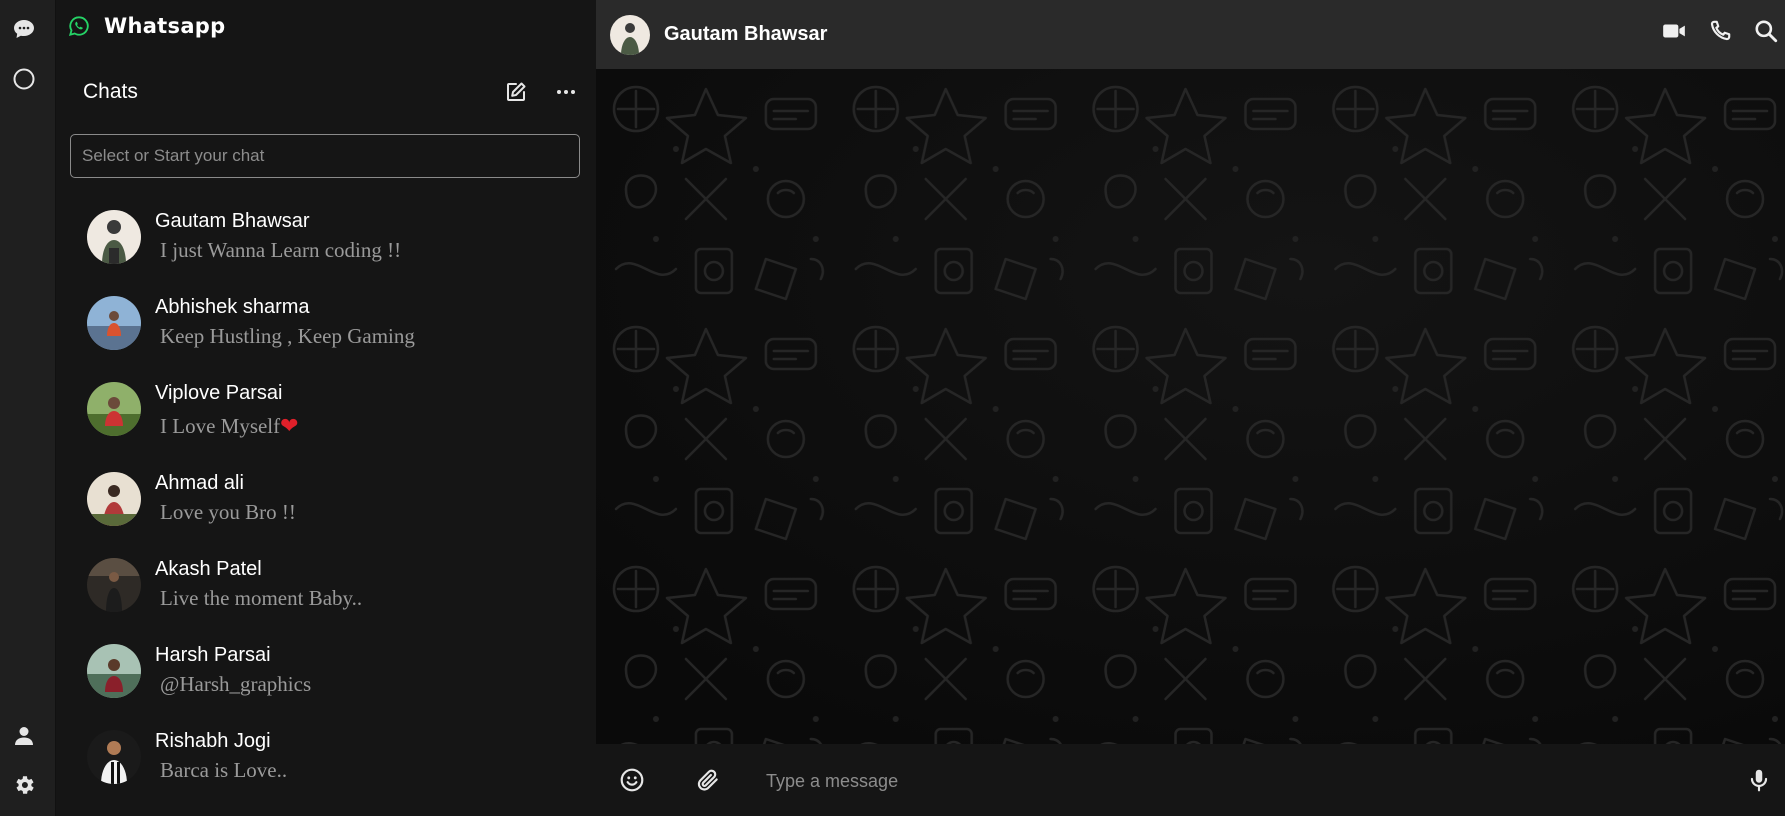 The height and width of the screenshot is (816, 1785). I want to click on chat-name: Ahmad ali, so click(199, 483).